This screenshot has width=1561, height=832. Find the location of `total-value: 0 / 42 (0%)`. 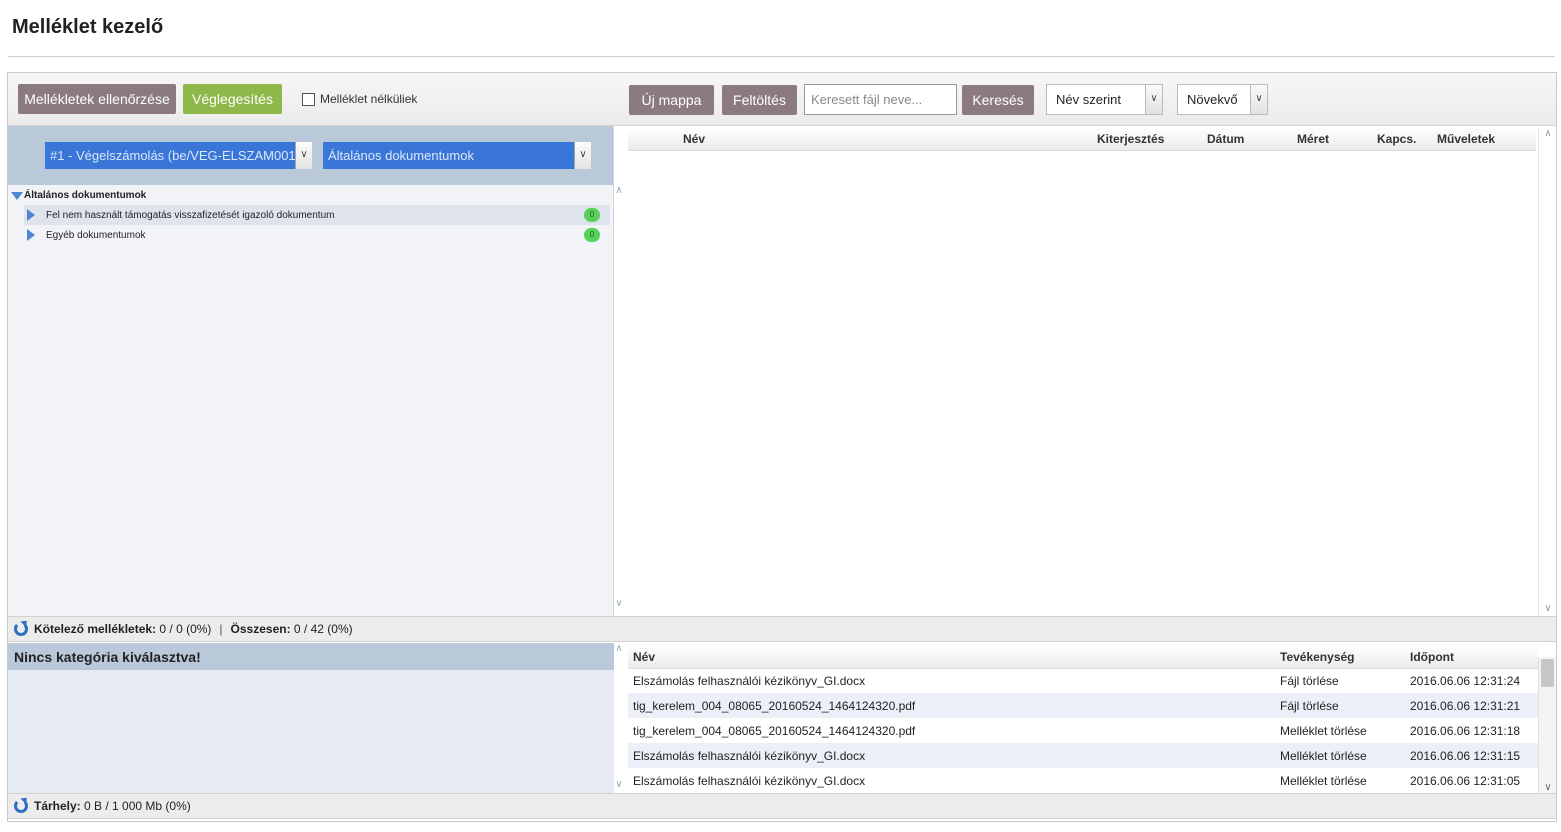

total-value: 0 / 42 (0%) is located at coordinates (323, 629).